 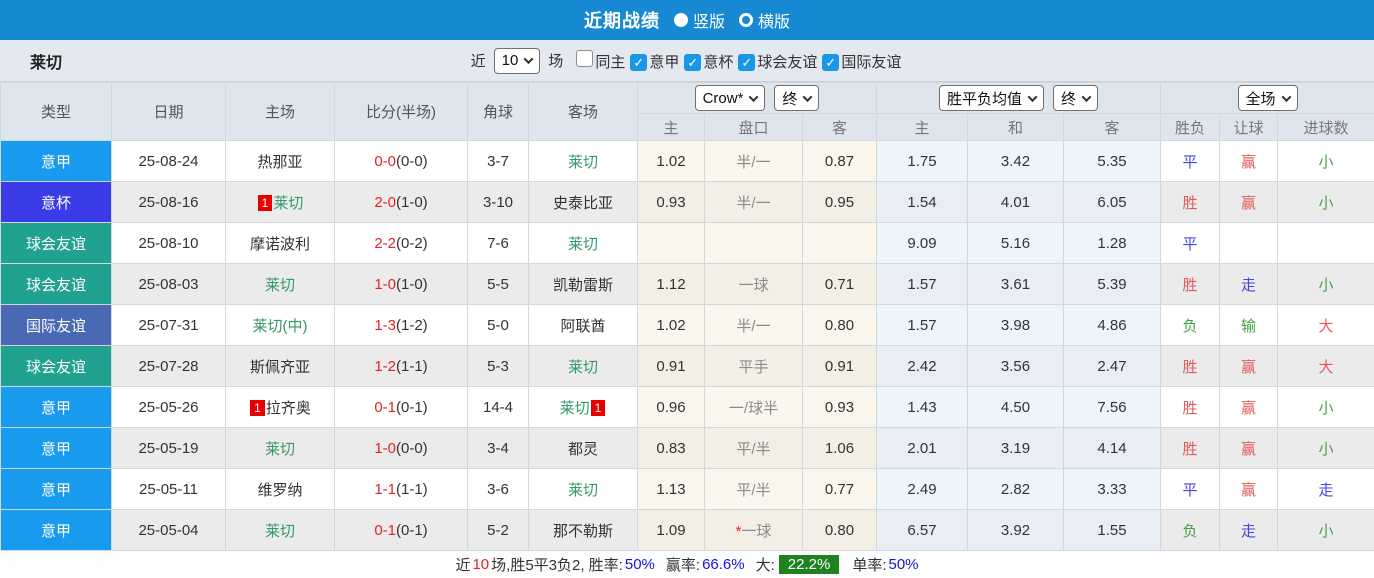 What do you see at coordinates (1015, 448) in the screenshot?
I see `euro-draw-odds: 3.19` at bounding box center [1015, 448].